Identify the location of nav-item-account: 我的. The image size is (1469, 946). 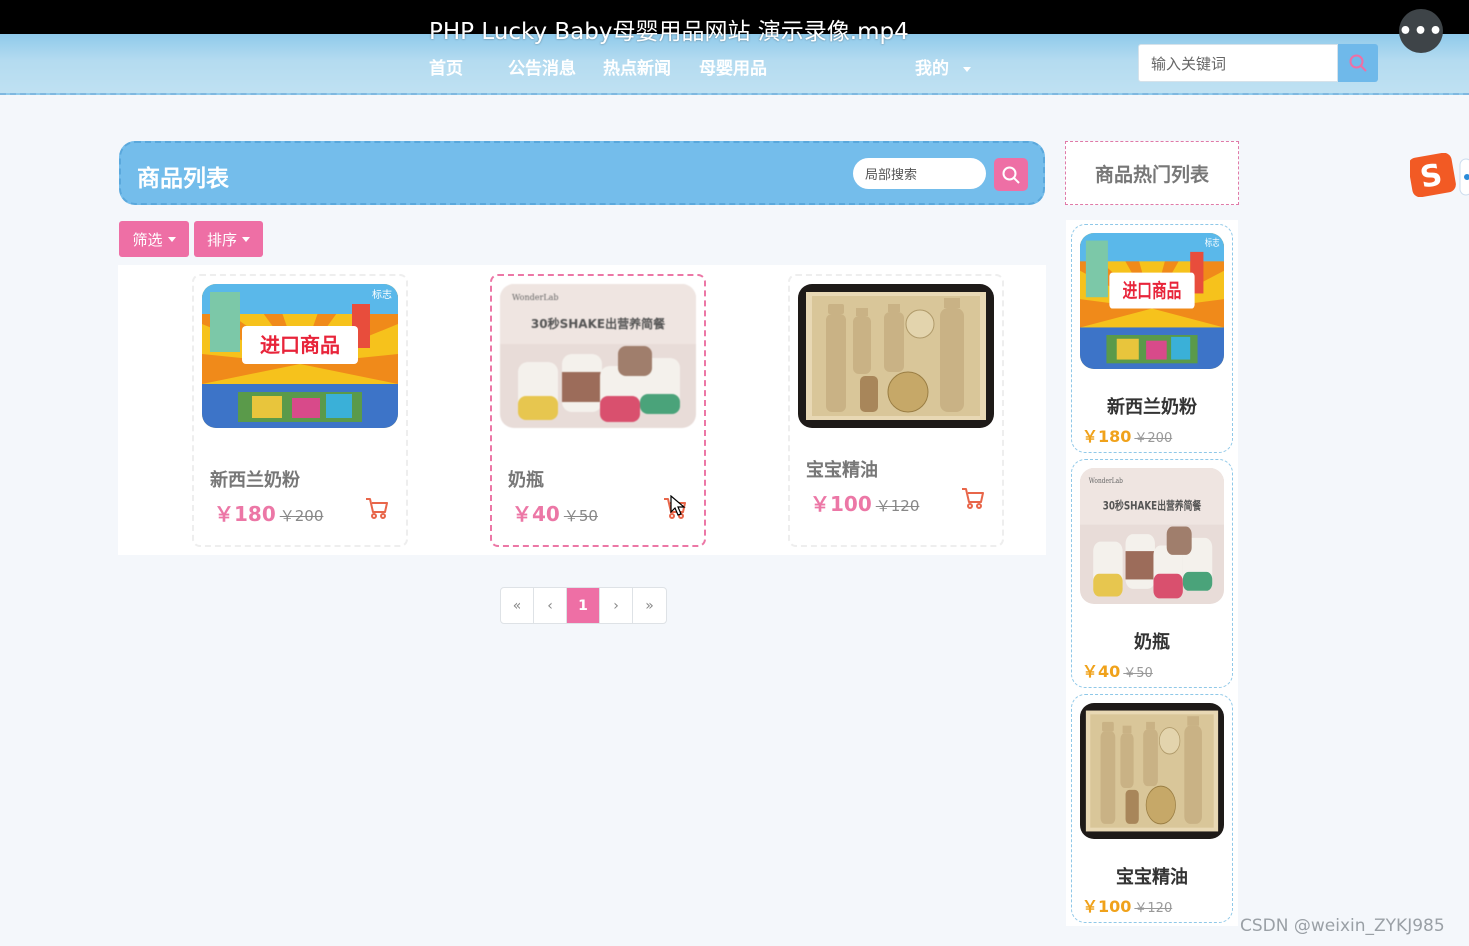
(943, 66).